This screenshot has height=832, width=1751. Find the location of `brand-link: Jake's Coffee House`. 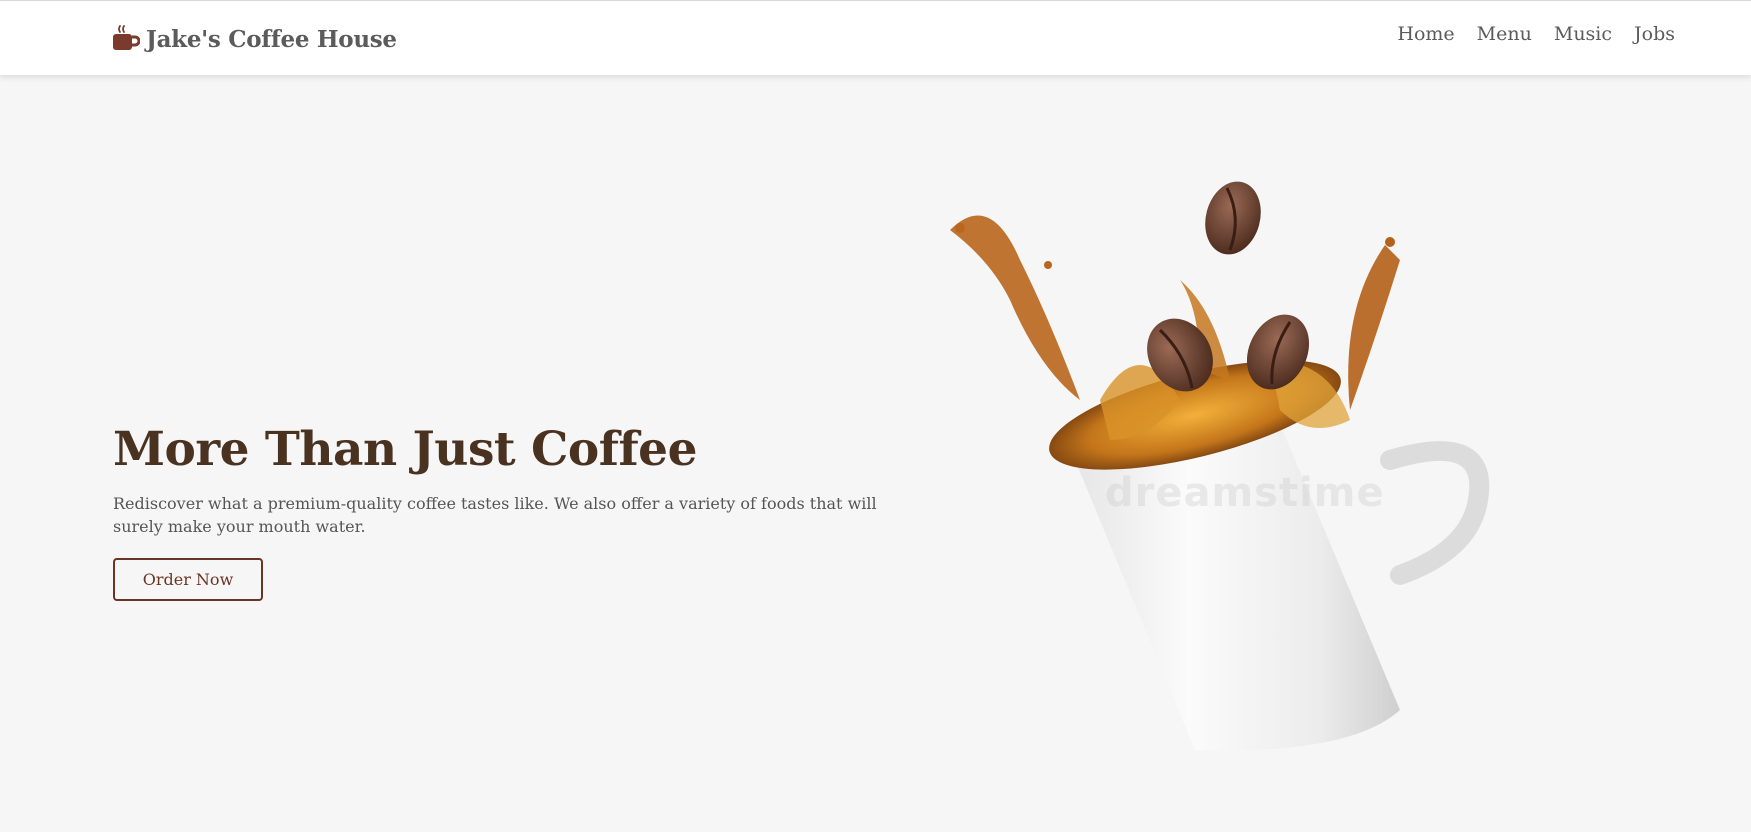

brand-link: Jake's Coffee House is located at coordinates (254, 39).